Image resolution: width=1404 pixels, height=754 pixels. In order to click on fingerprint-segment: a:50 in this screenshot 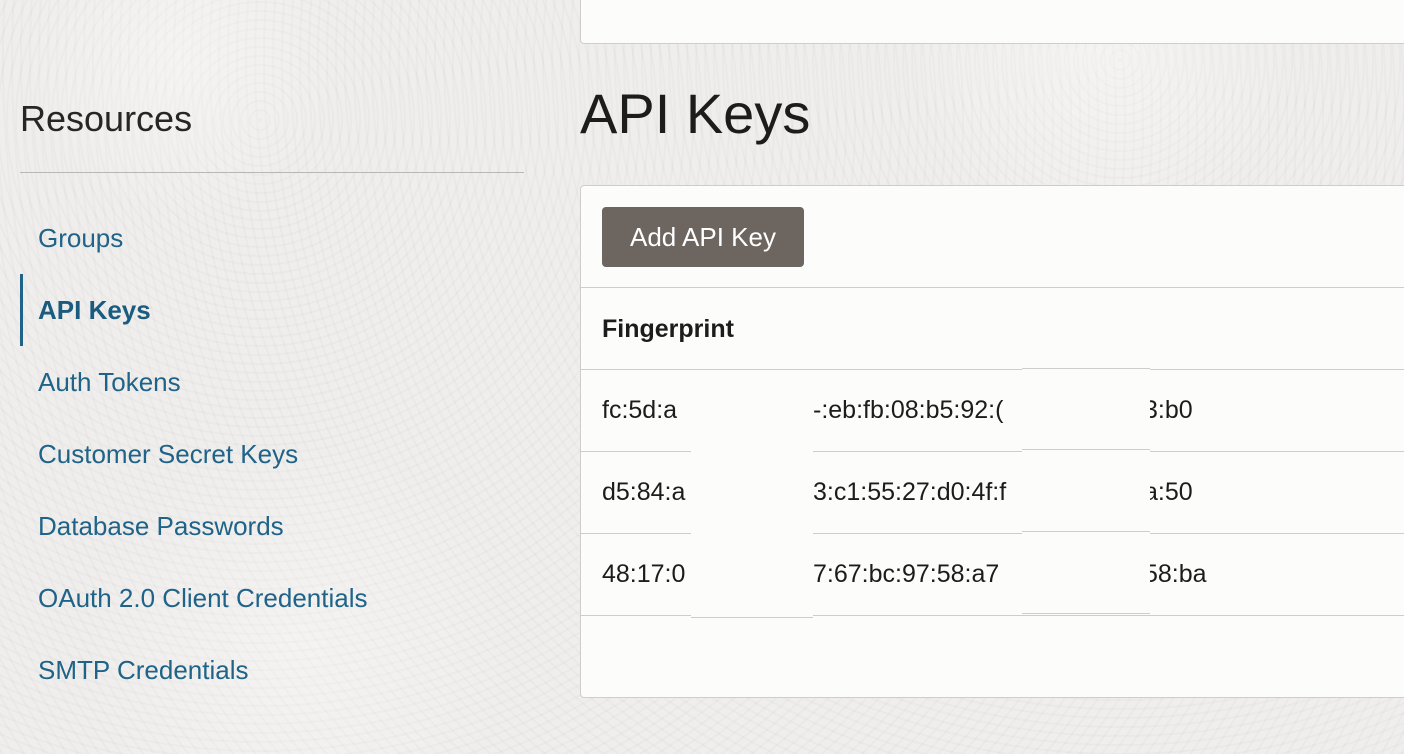, I will do `click(1244, 492)`.